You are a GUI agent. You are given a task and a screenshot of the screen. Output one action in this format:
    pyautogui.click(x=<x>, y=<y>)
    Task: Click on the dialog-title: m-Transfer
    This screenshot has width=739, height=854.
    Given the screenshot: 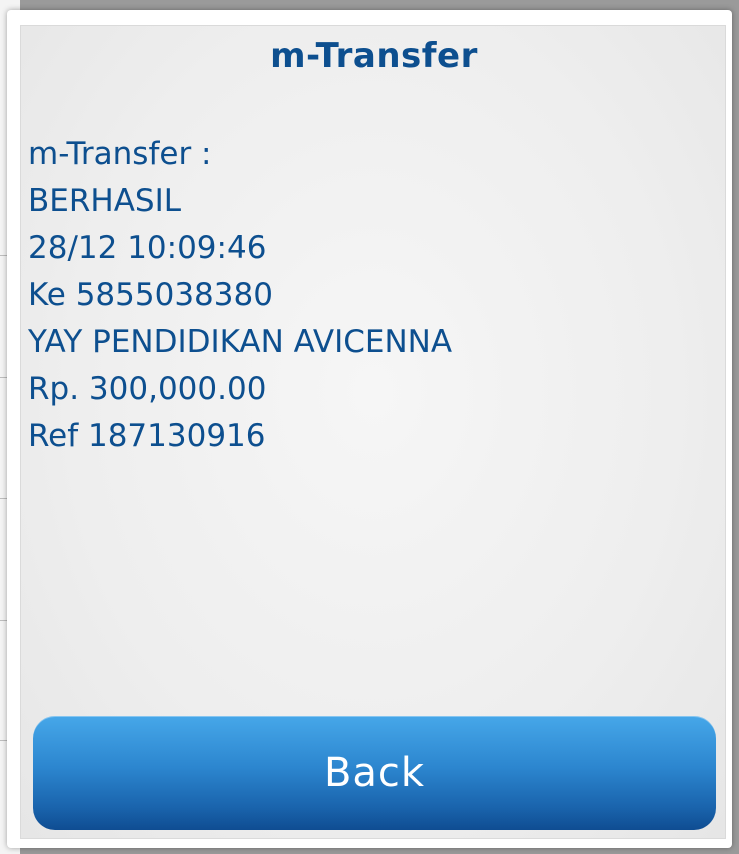 What is the action you would take?
    pyautogui.click(x=374, y=56)
    